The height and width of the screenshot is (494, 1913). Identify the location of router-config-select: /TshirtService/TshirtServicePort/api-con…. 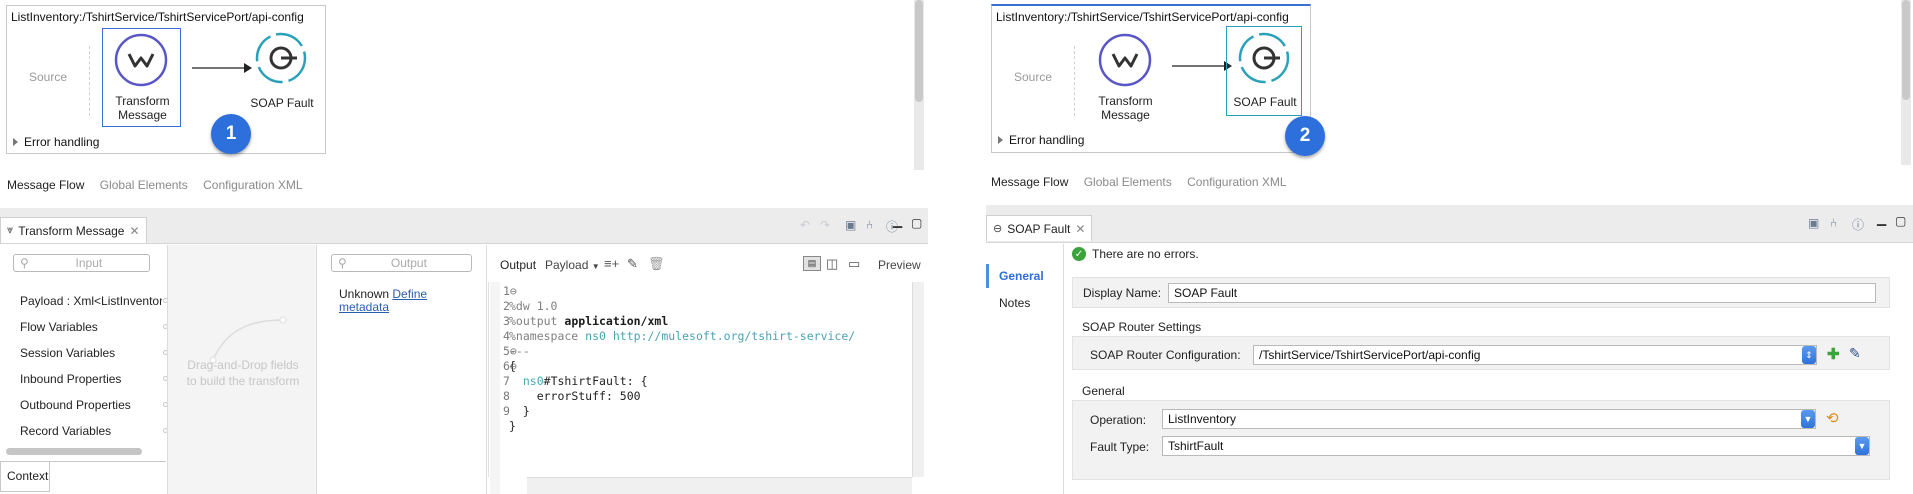
(1535, 355).